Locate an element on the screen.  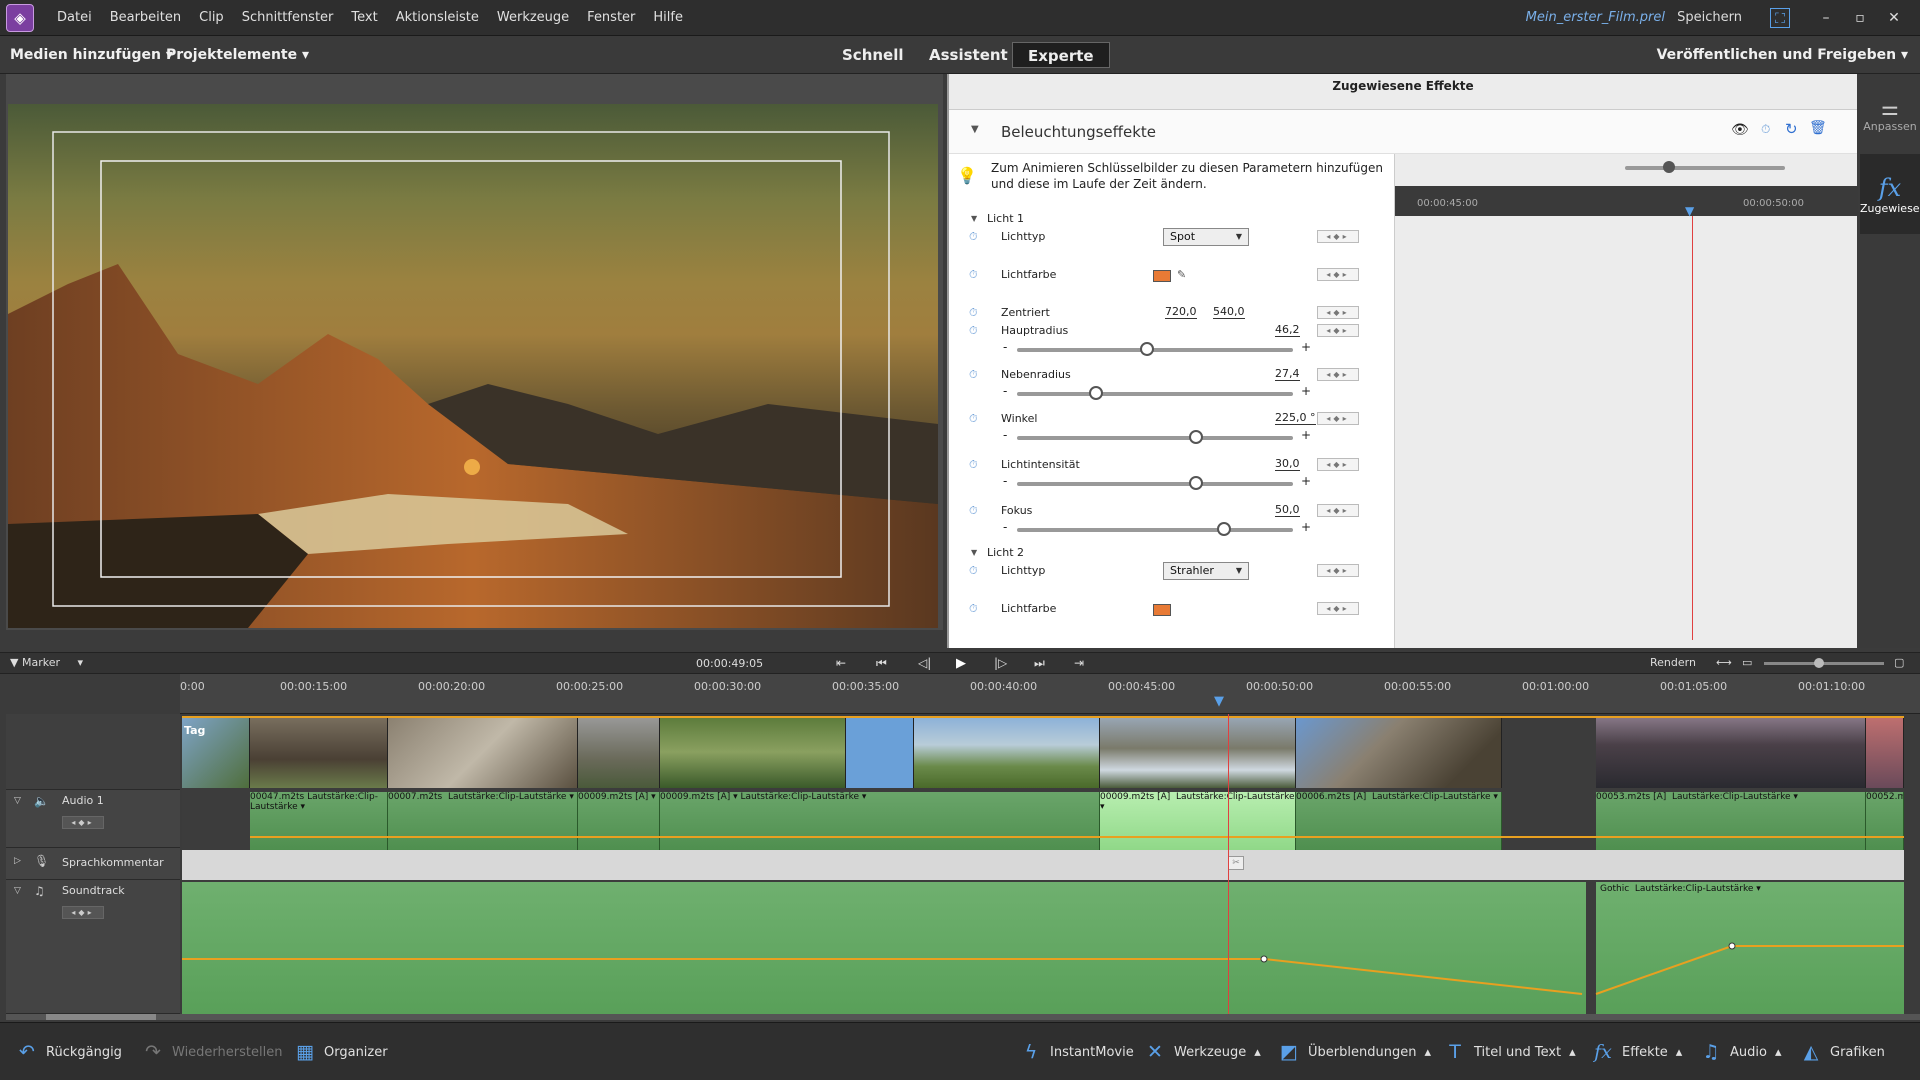
graphics-button: ◭ Grafiken is located at coordinates (1842, 1052).